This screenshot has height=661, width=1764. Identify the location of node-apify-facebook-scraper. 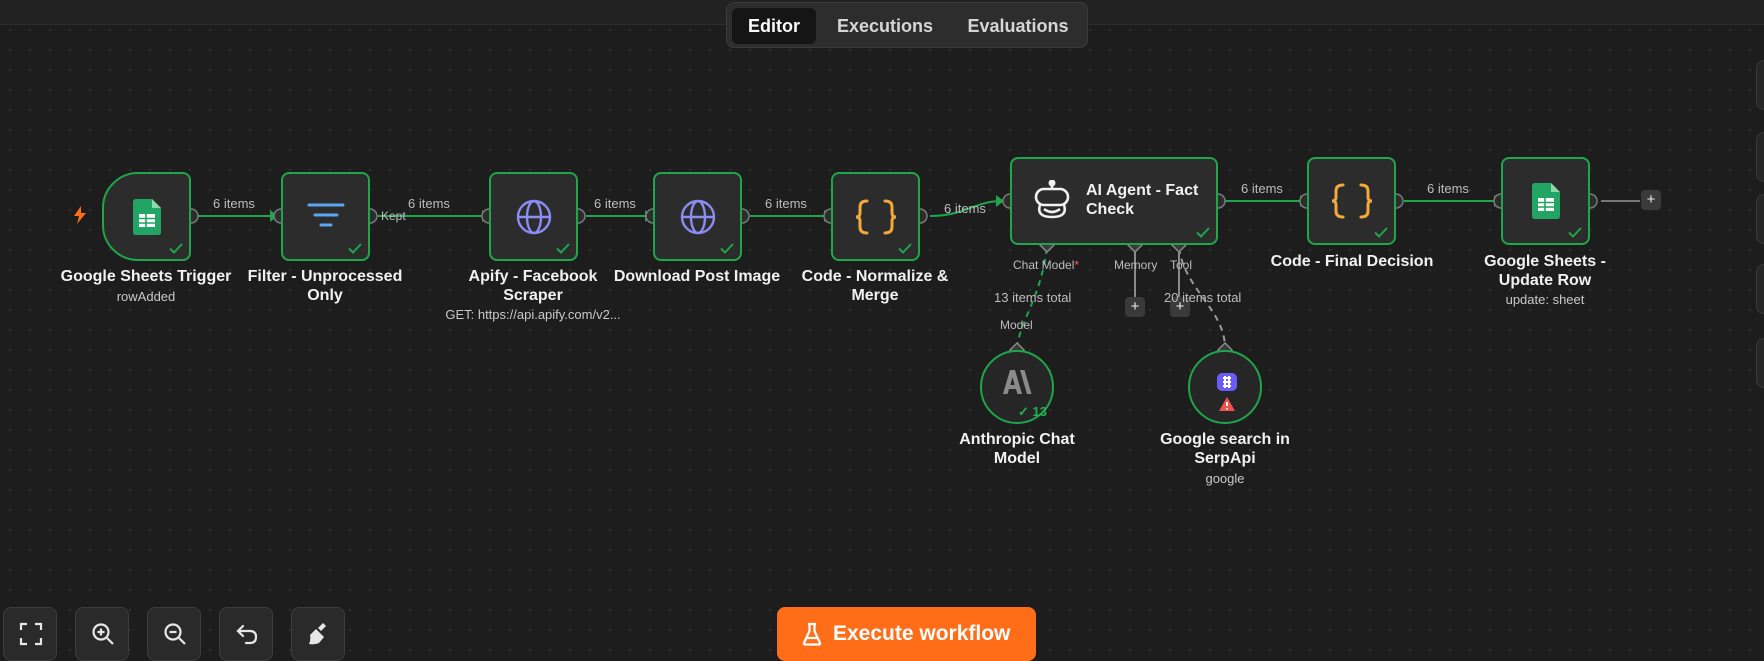
(533, 216).